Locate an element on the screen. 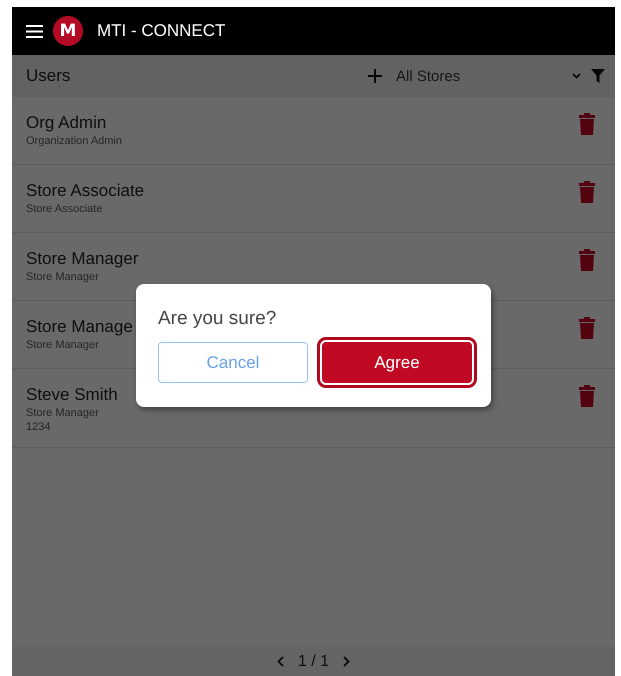 This screenshot has height=676, width=621. user-detail: Organization Admin is located at coordinates (74, 141).